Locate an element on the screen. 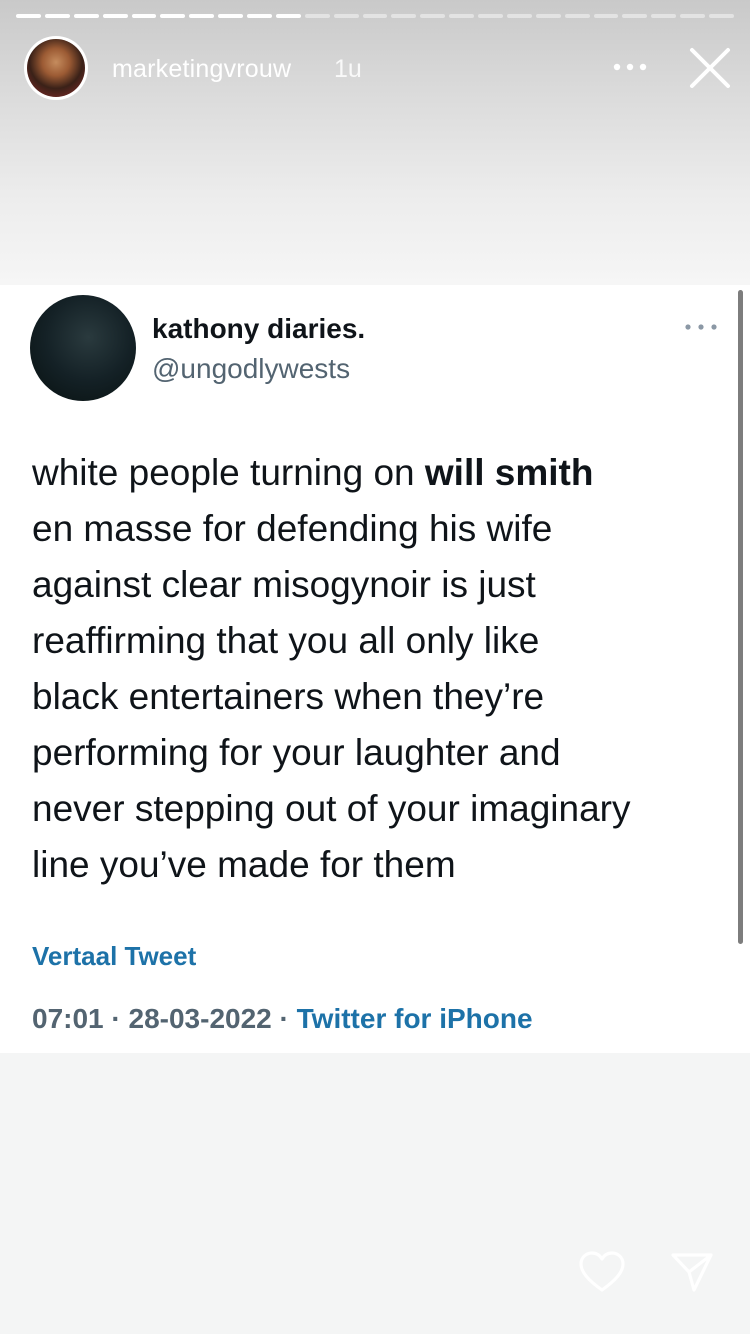 Image resolution: width=750 pixels, height=1334 pixels. tweet-text-line: reaffirming that you all only like is located at coordinates (286, 640).